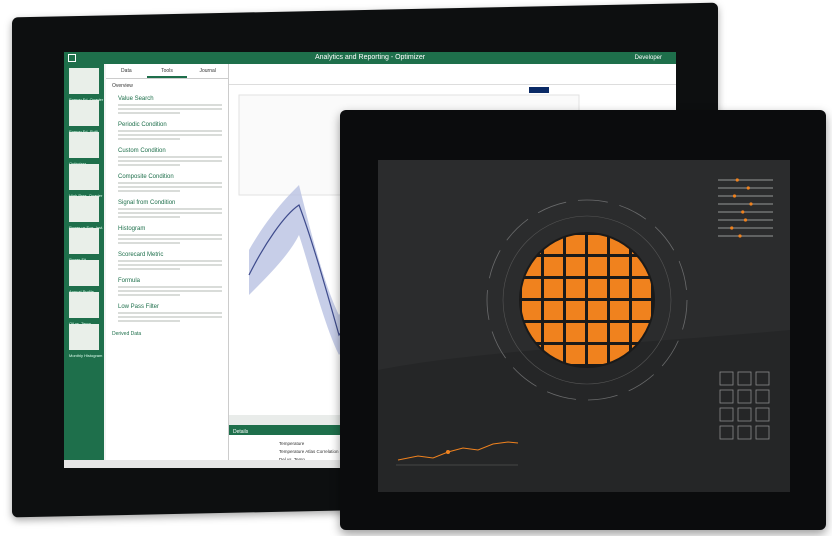 The height and width of the screenshot is (536, 832). Describe the element at coordinates (127, 334) in the screenshot. I see `derived-data-label: Derived Data` at that location.